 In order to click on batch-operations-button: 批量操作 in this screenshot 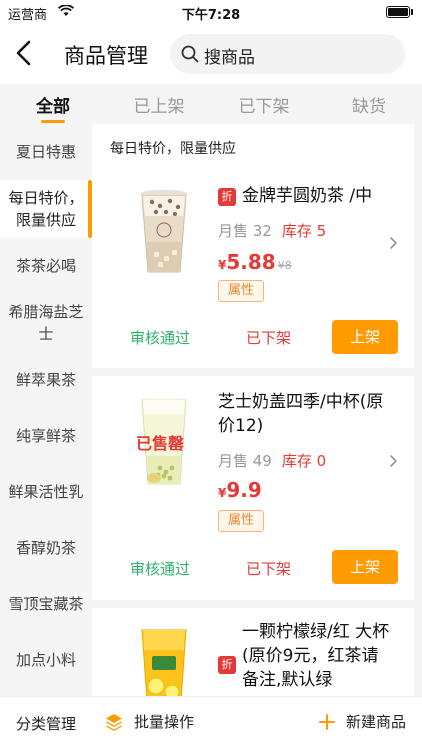, I will do `click(149, 721)`.